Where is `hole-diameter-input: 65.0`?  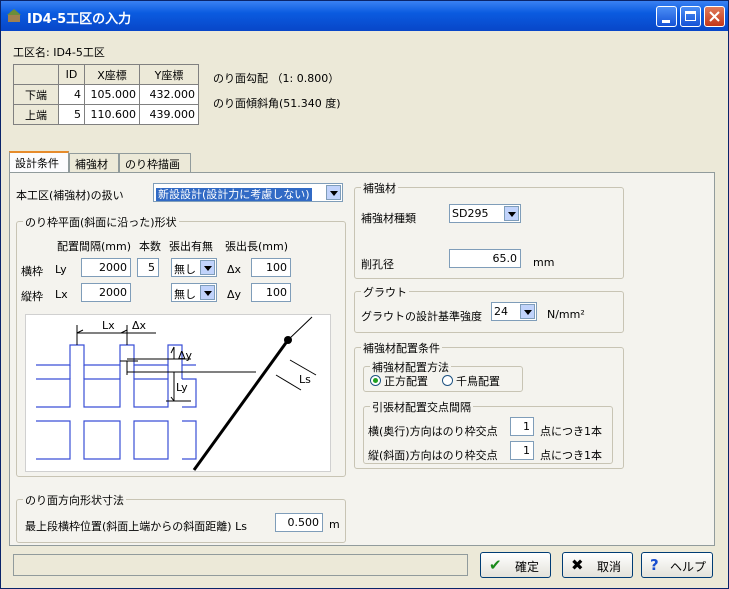
hole-diameter-input: 65.0 is located at coordinates (485, 258).